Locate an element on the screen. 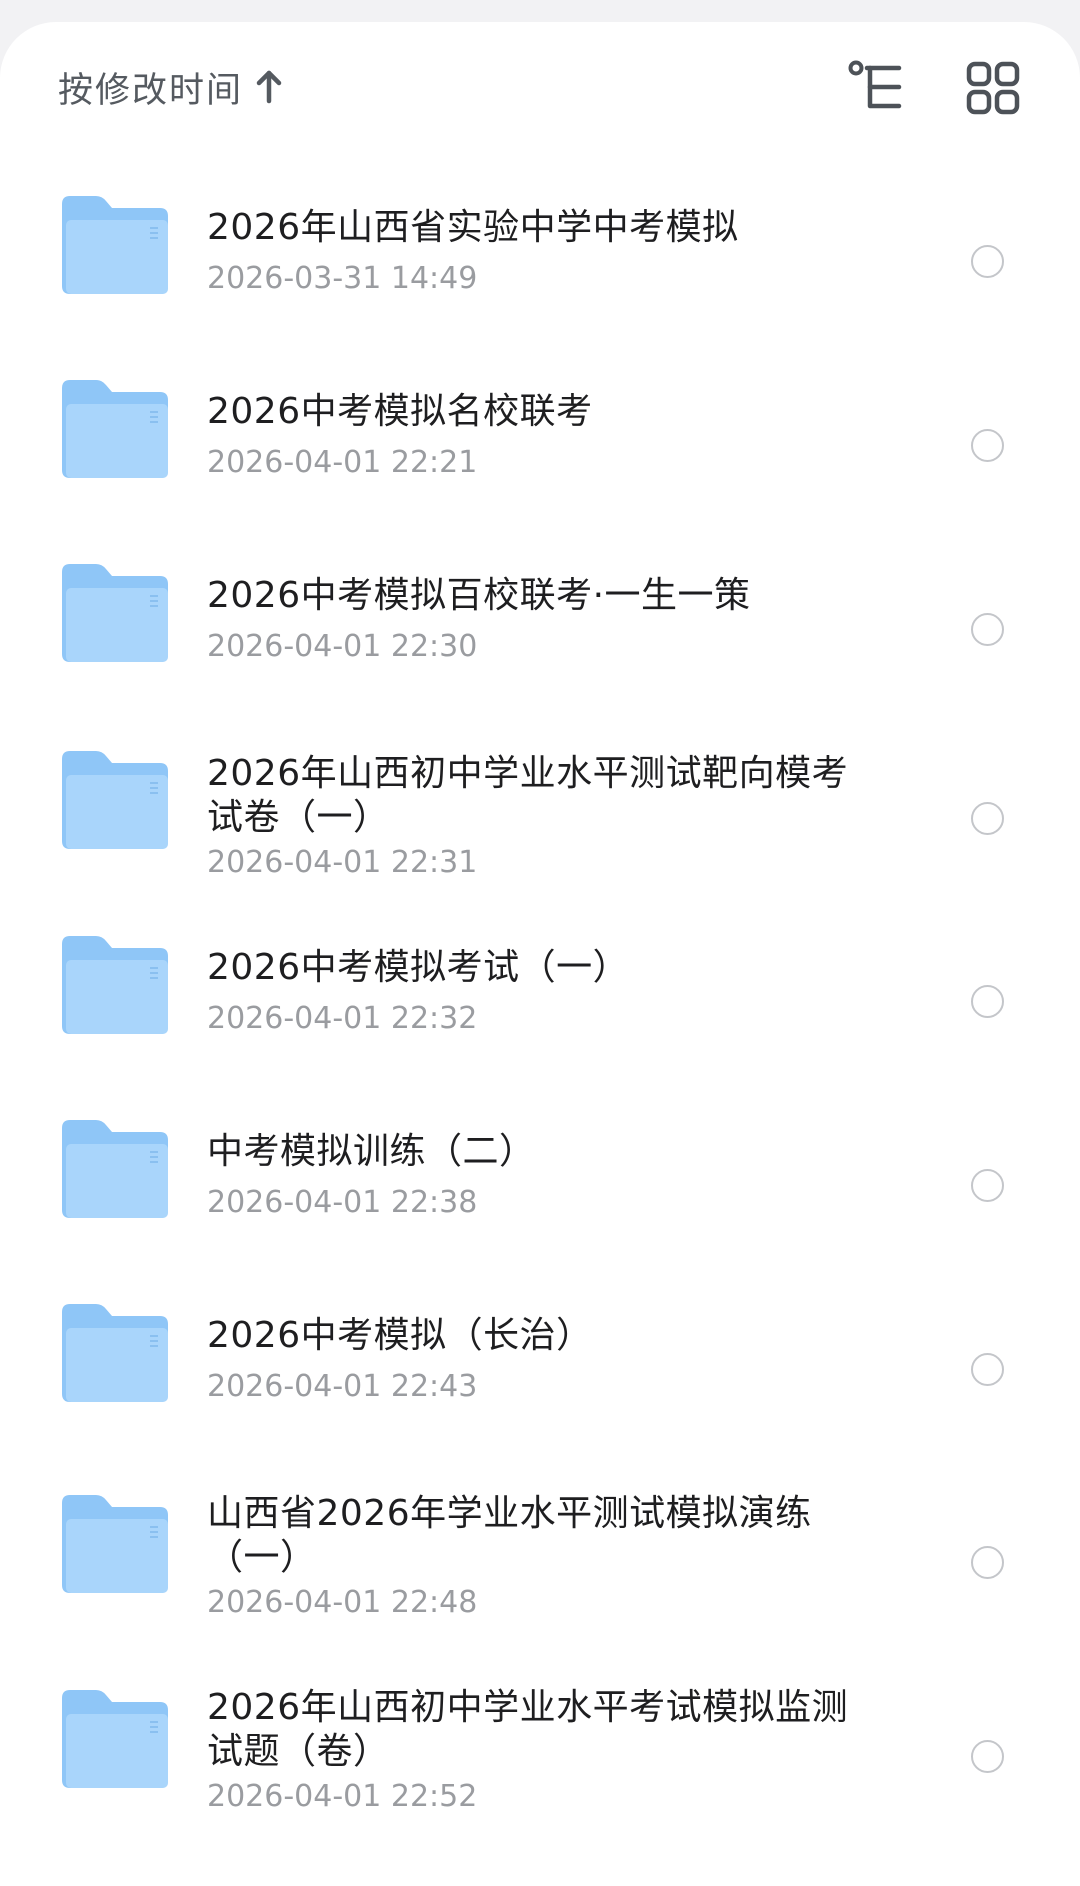 The width and height of the screenshot is (1080, 1886). sort-label: 按修改时间 is located at coordinates (151, 90).